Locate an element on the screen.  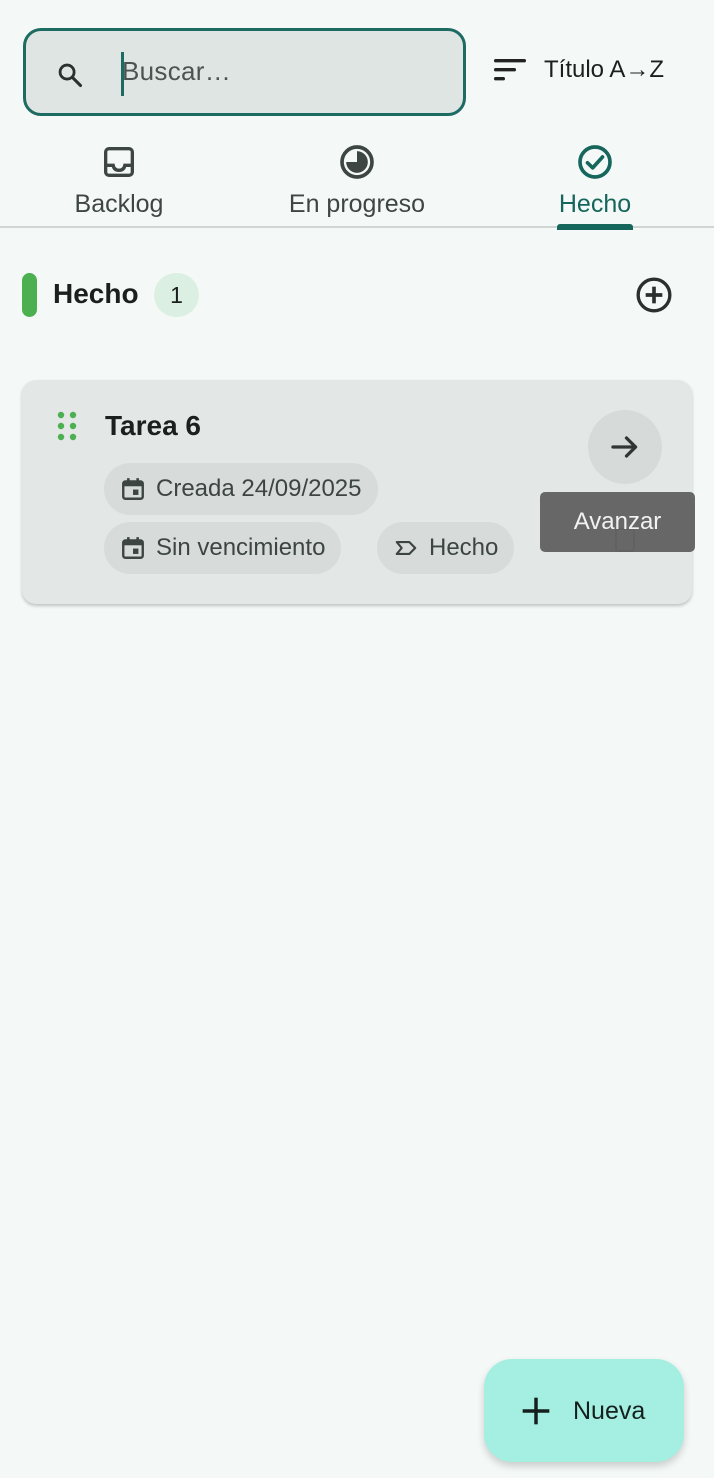
created-date-chip: Creada 24/09/2025 is located at coordinates (241, 489).